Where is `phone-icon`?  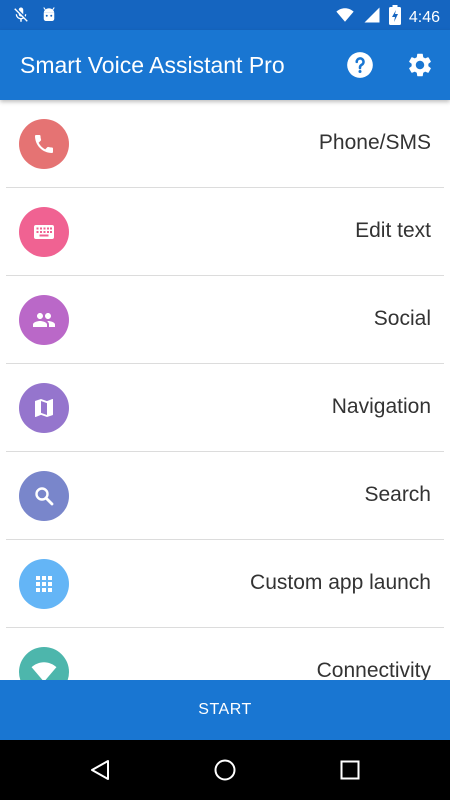 phone-icon is located at coordinates (44, 144).